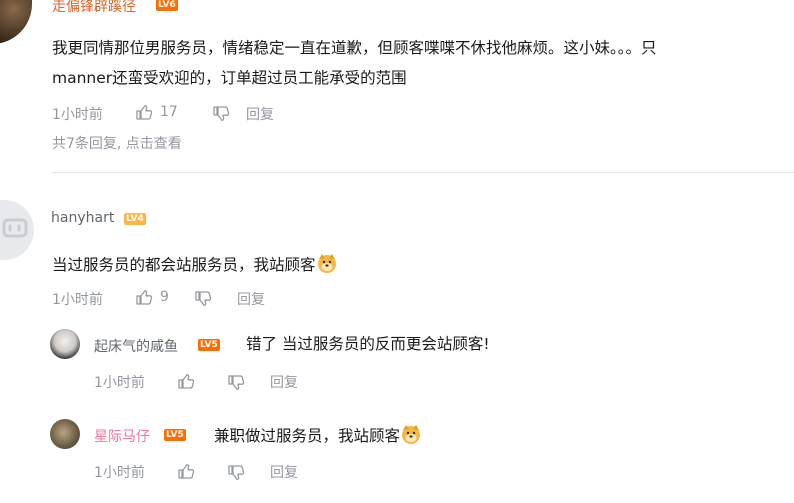 The height and width of the screenshot is (503, 794). What do you see at coordinates (175, 435) in the screenshot?
I see `reply2-level-badge: LV5` at bounding box center [175, 435].